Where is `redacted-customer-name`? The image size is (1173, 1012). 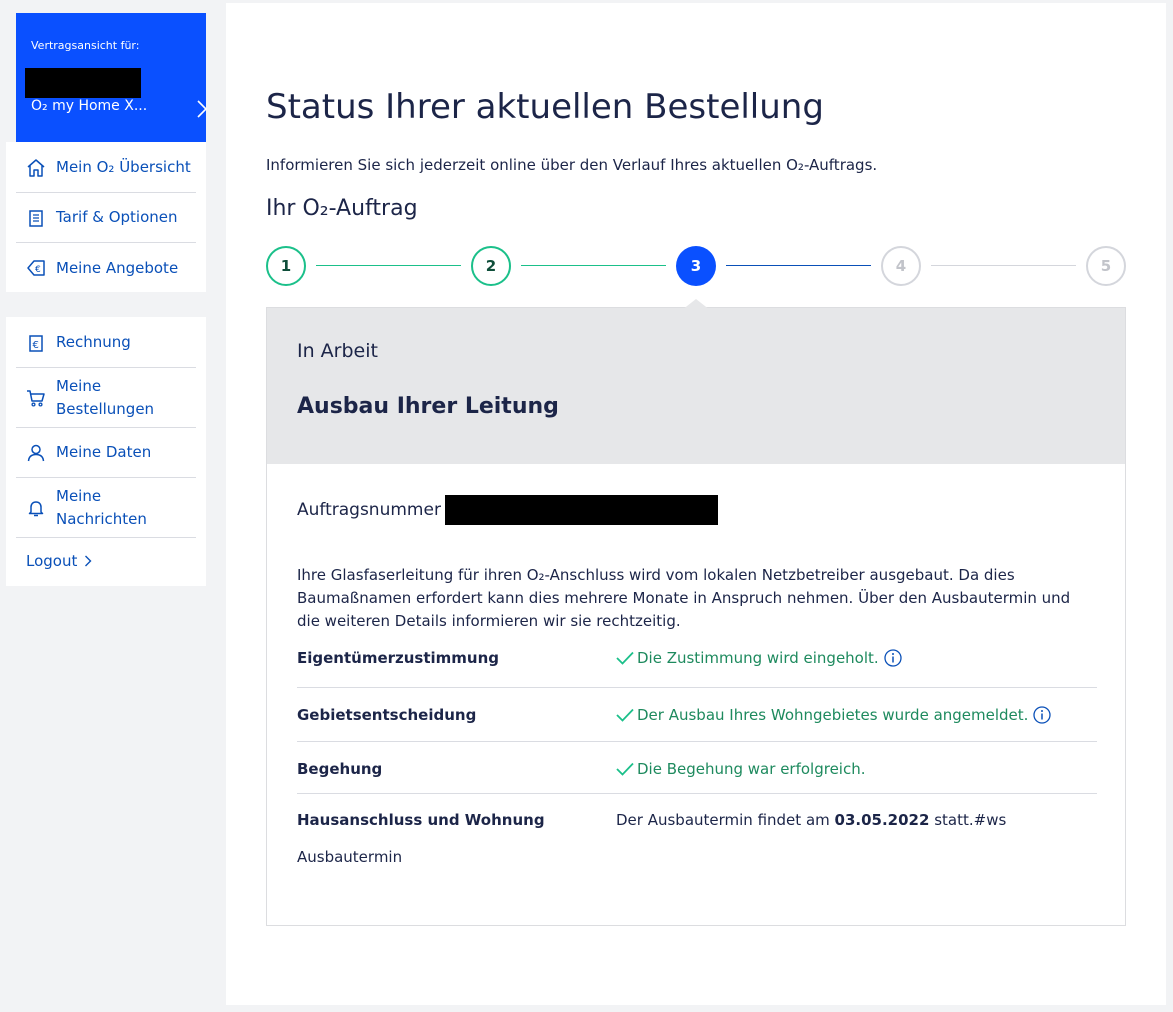
redacted-customer-name is located at coordinates (83, 83).